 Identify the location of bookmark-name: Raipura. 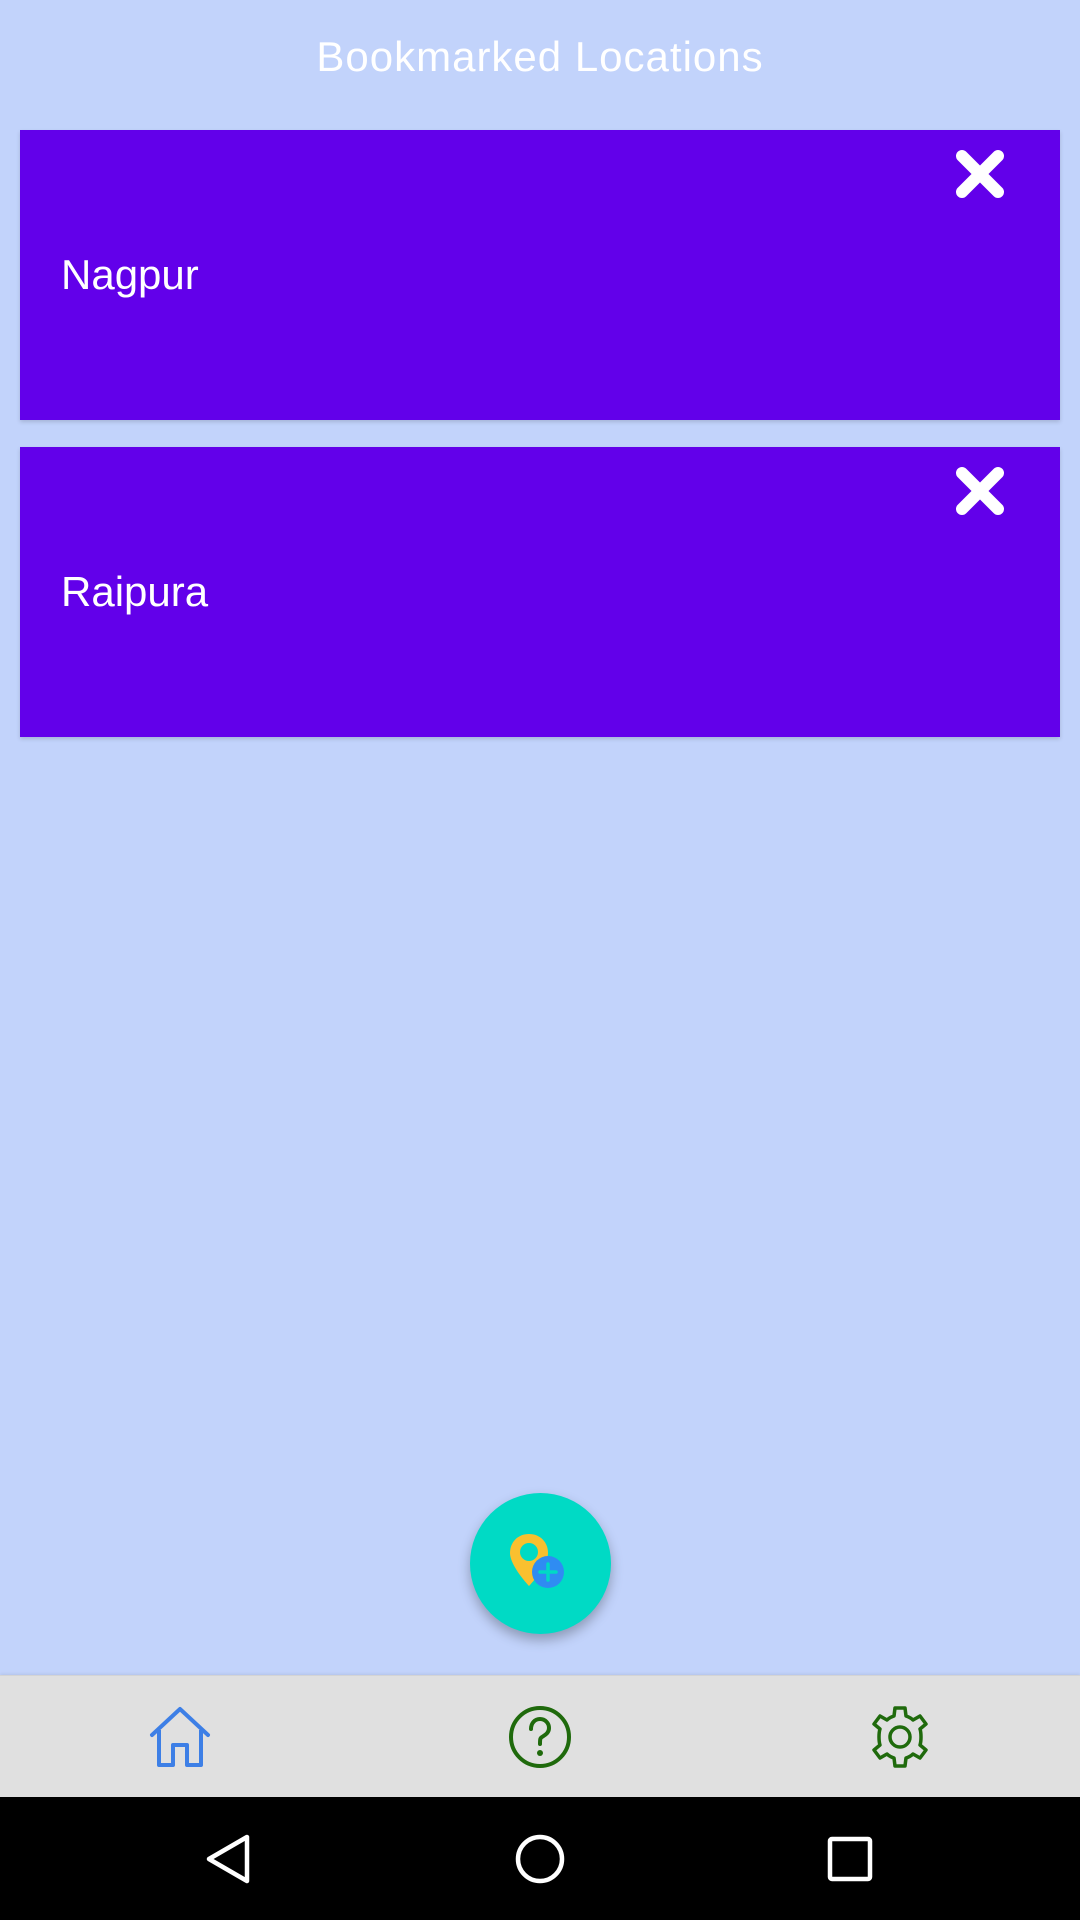
(135, 591).